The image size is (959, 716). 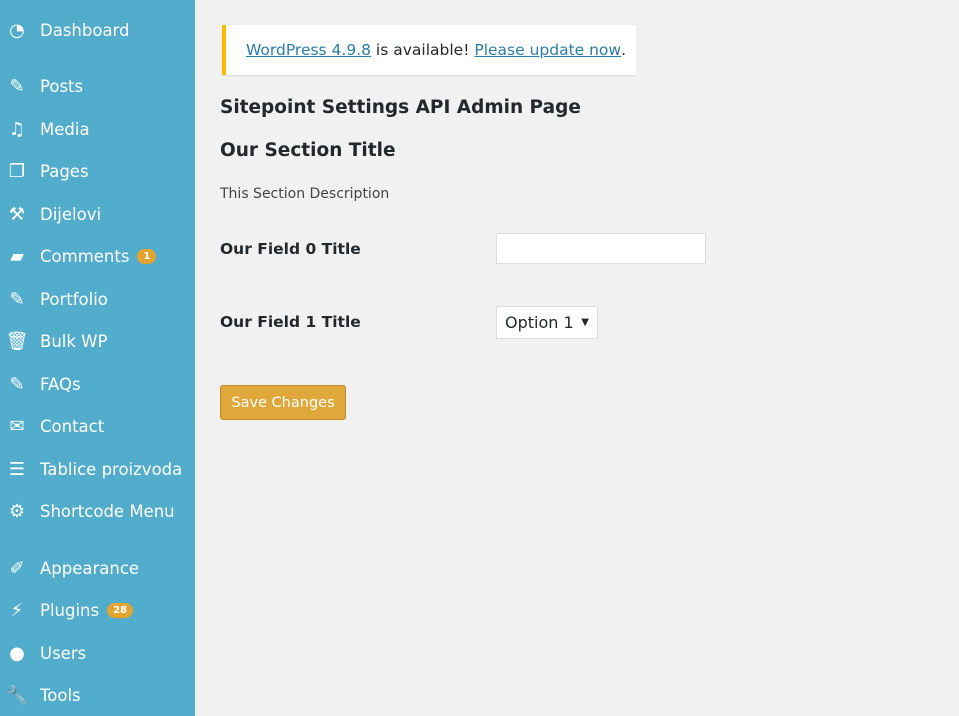 I want to click on user-icon: ●, so click(x=17, y=653).